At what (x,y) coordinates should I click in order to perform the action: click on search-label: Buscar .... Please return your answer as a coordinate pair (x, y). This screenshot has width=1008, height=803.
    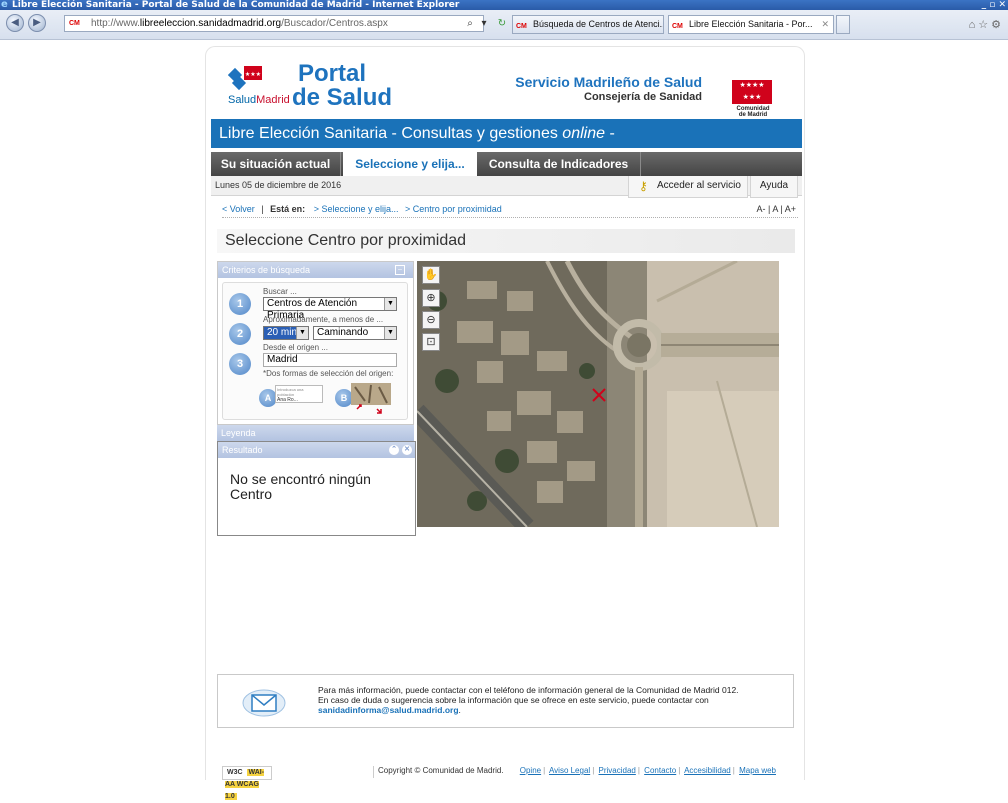
    Looking at the image, I should click on (280, 291).